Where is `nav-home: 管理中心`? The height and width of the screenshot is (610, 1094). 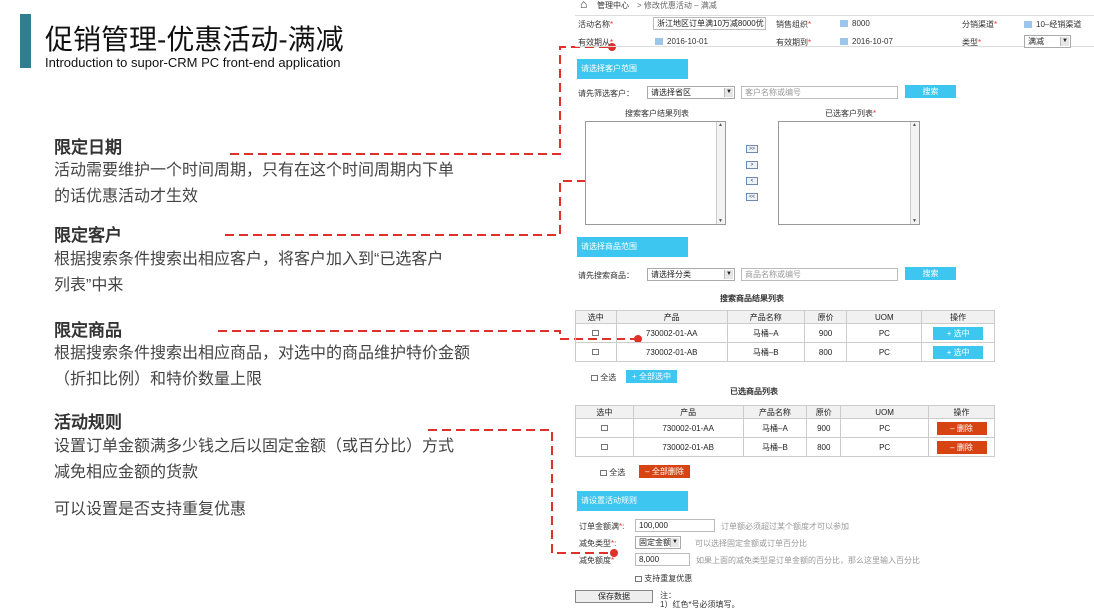
nav-home: 管理中心 is located at coordinates (613, 5).